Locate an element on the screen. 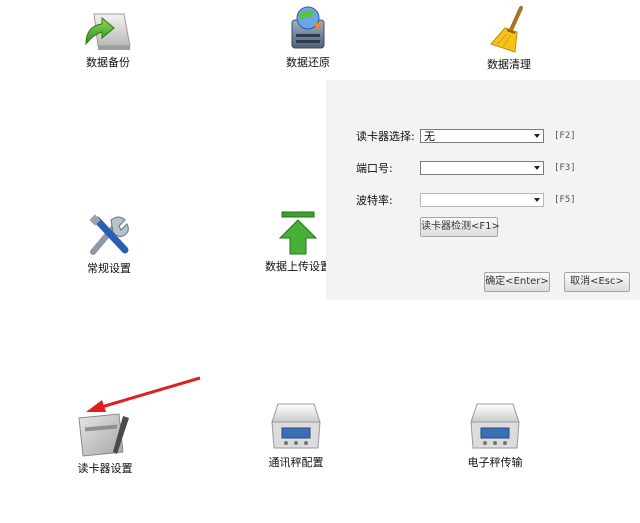 Image resolution: width=640 pixels, height=523 pixels. tools-icon is located at coordinates (109, 234).